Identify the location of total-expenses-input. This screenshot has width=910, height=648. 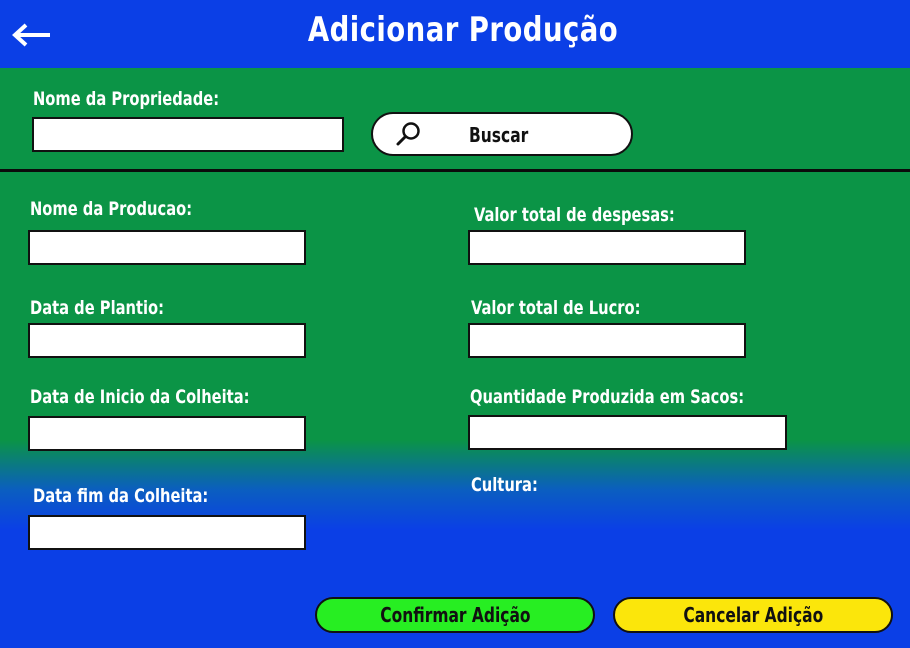
(607, 247).